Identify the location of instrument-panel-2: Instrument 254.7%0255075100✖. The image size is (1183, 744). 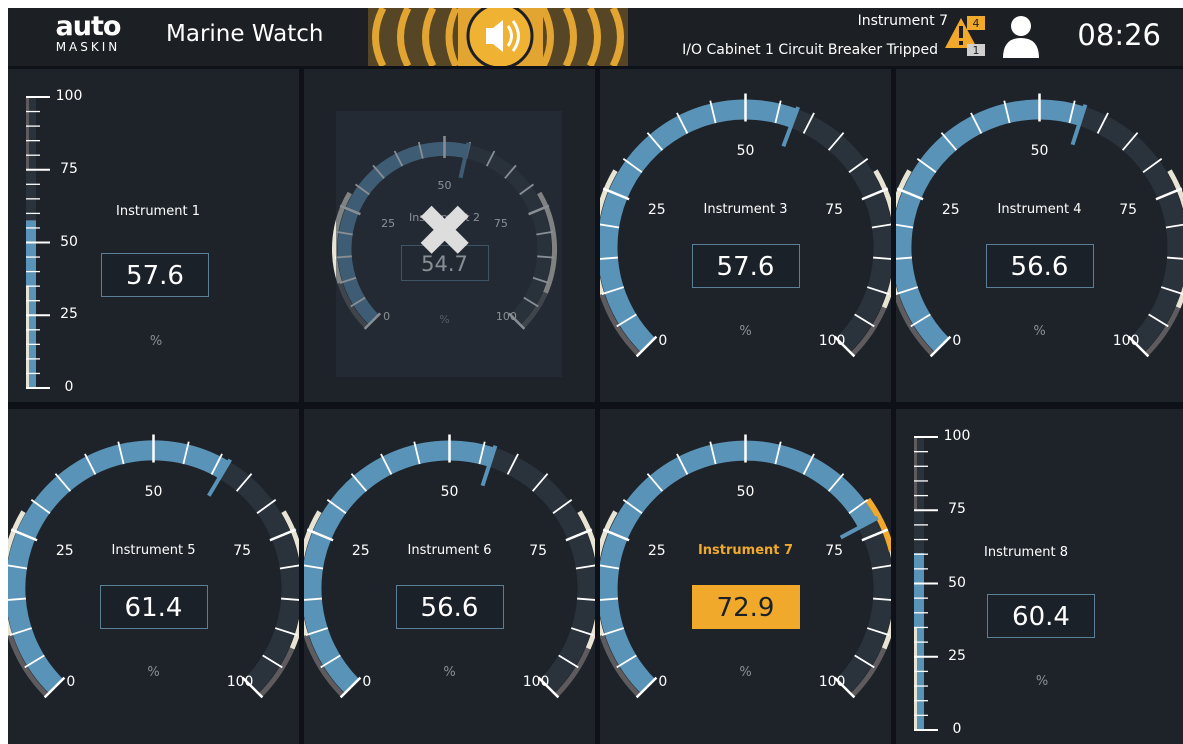
(449, 235).